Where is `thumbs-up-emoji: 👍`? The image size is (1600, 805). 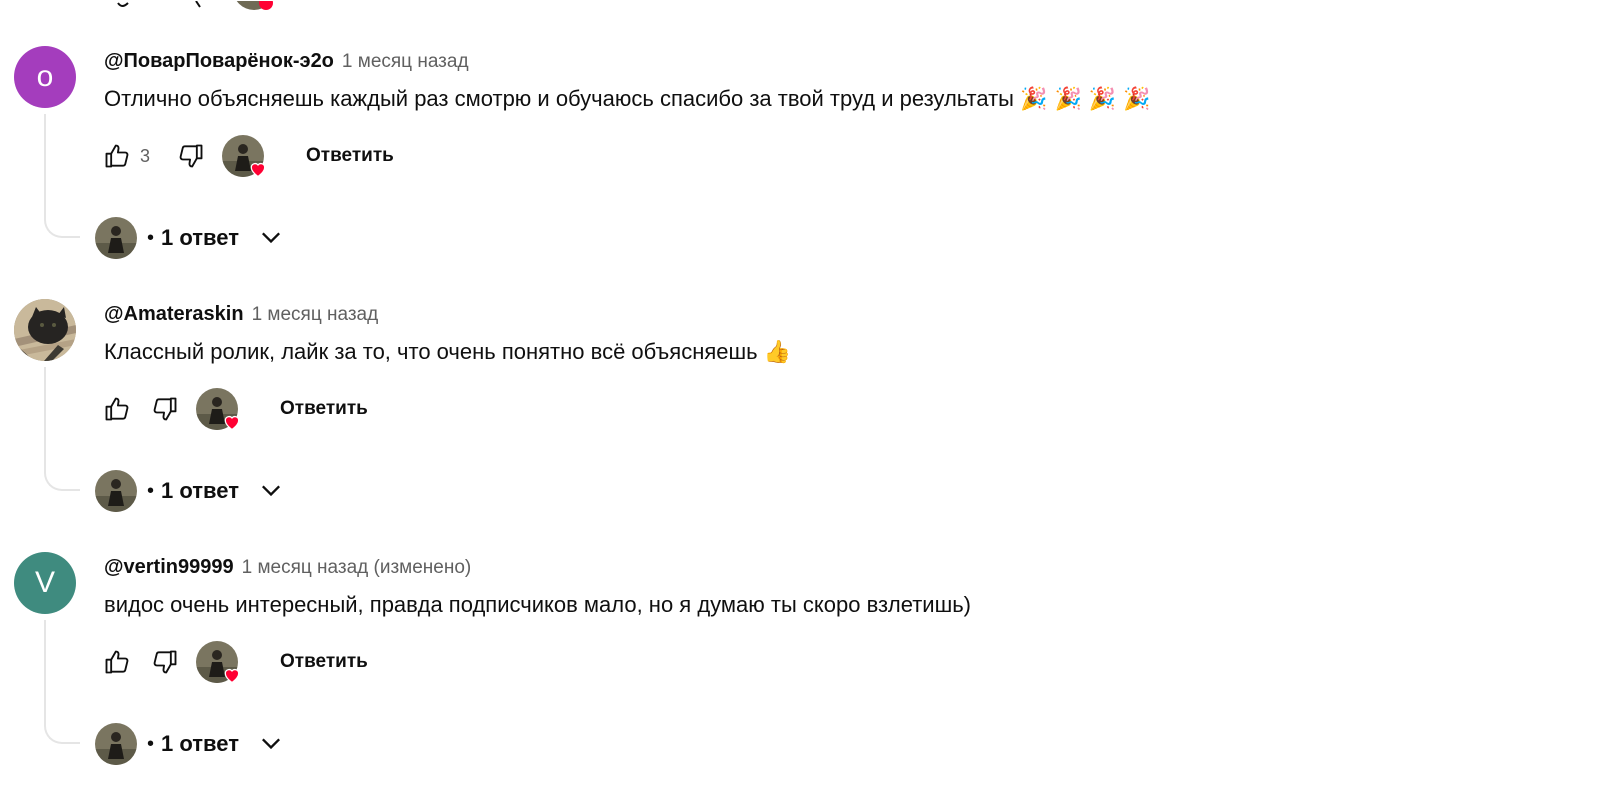
thumbs-up-emoji: 👍 is located at coordinates (777, 352).